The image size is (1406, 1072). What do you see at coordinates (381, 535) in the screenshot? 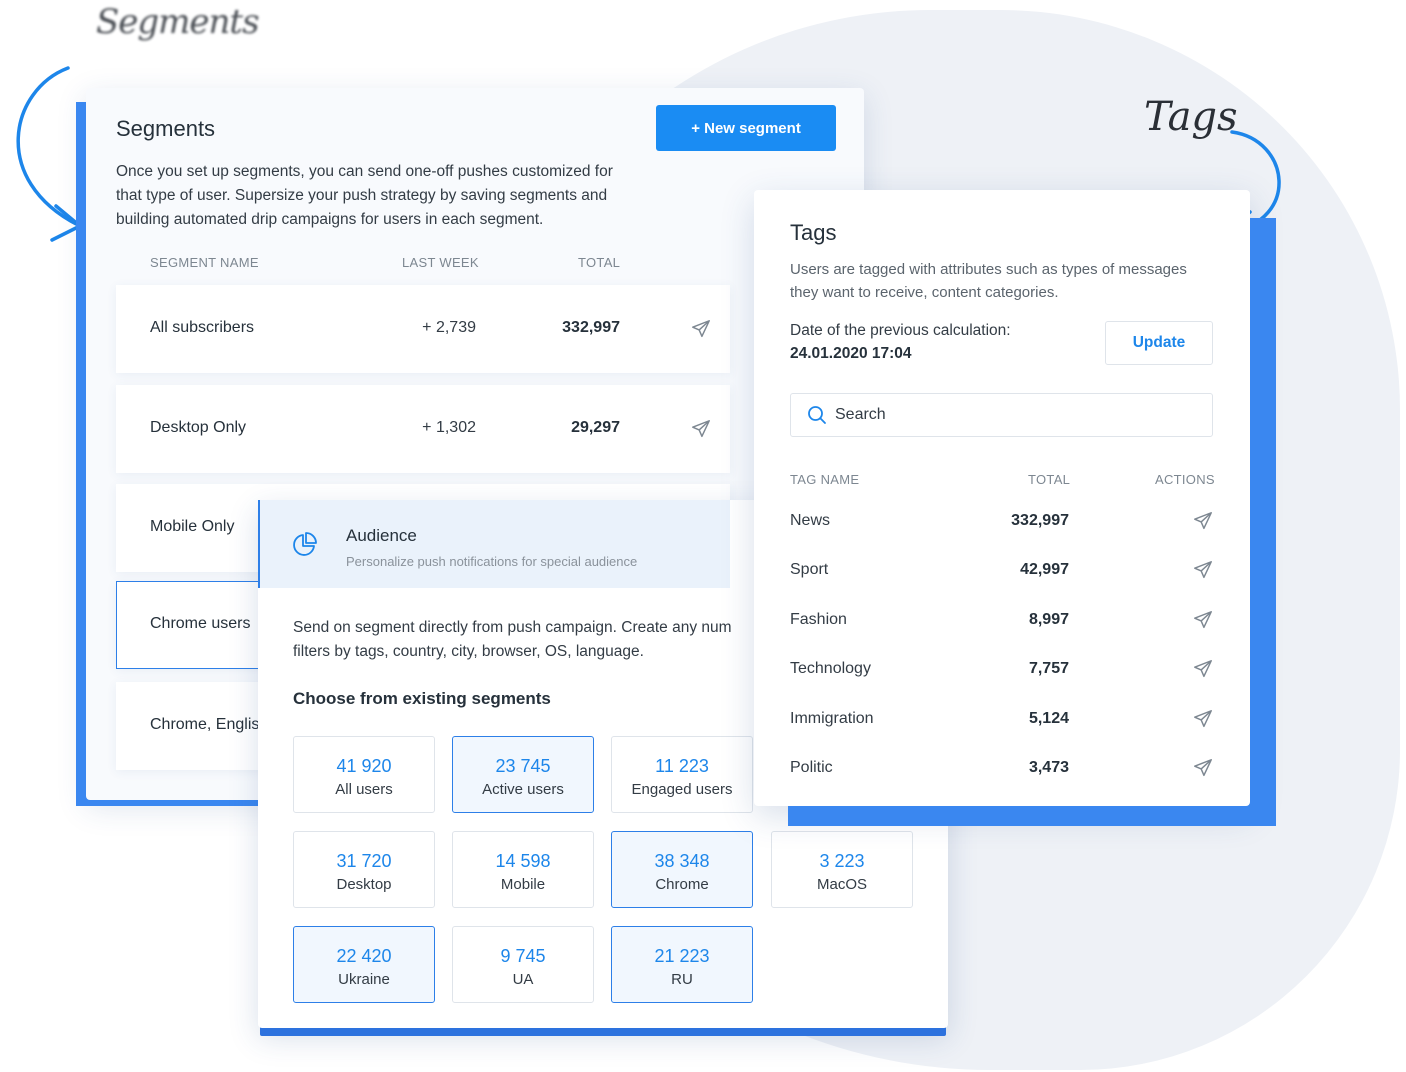
I see `audience-title: Audience` at bounding box center [381, 535].